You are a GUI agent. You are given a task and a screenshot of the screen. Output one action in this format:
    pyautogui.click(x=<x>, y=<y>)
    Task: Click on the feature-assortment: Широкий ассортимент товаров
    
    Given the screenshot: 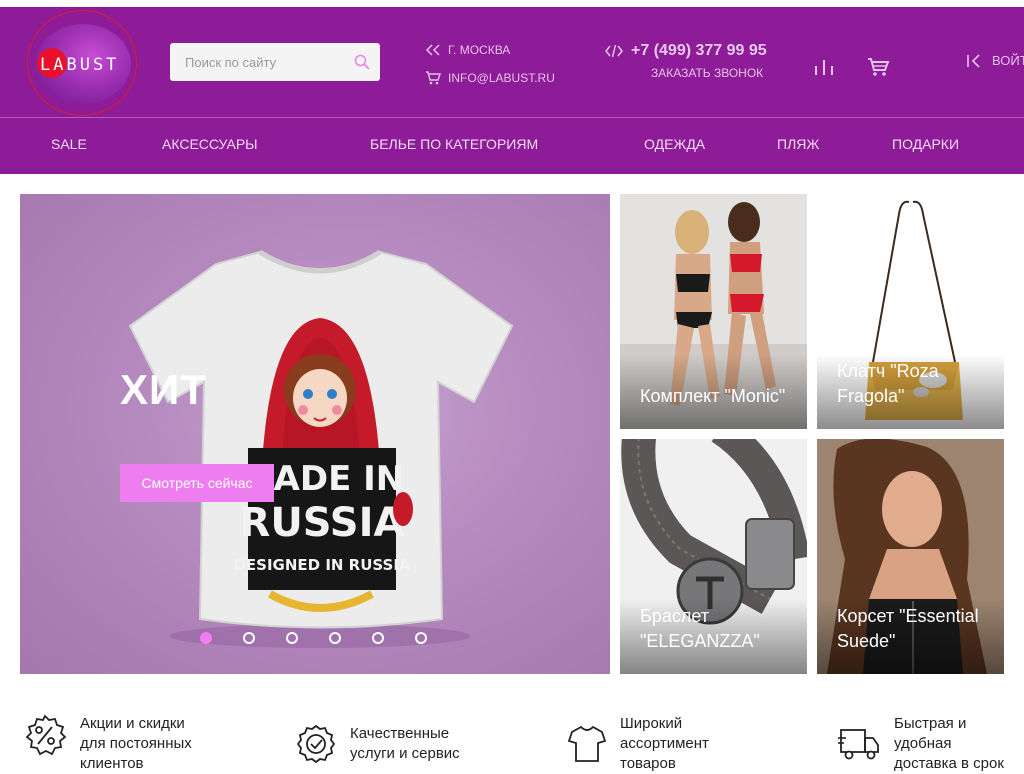 What is the action you would take?
    pyautogui.click(x=649, y=744)
    